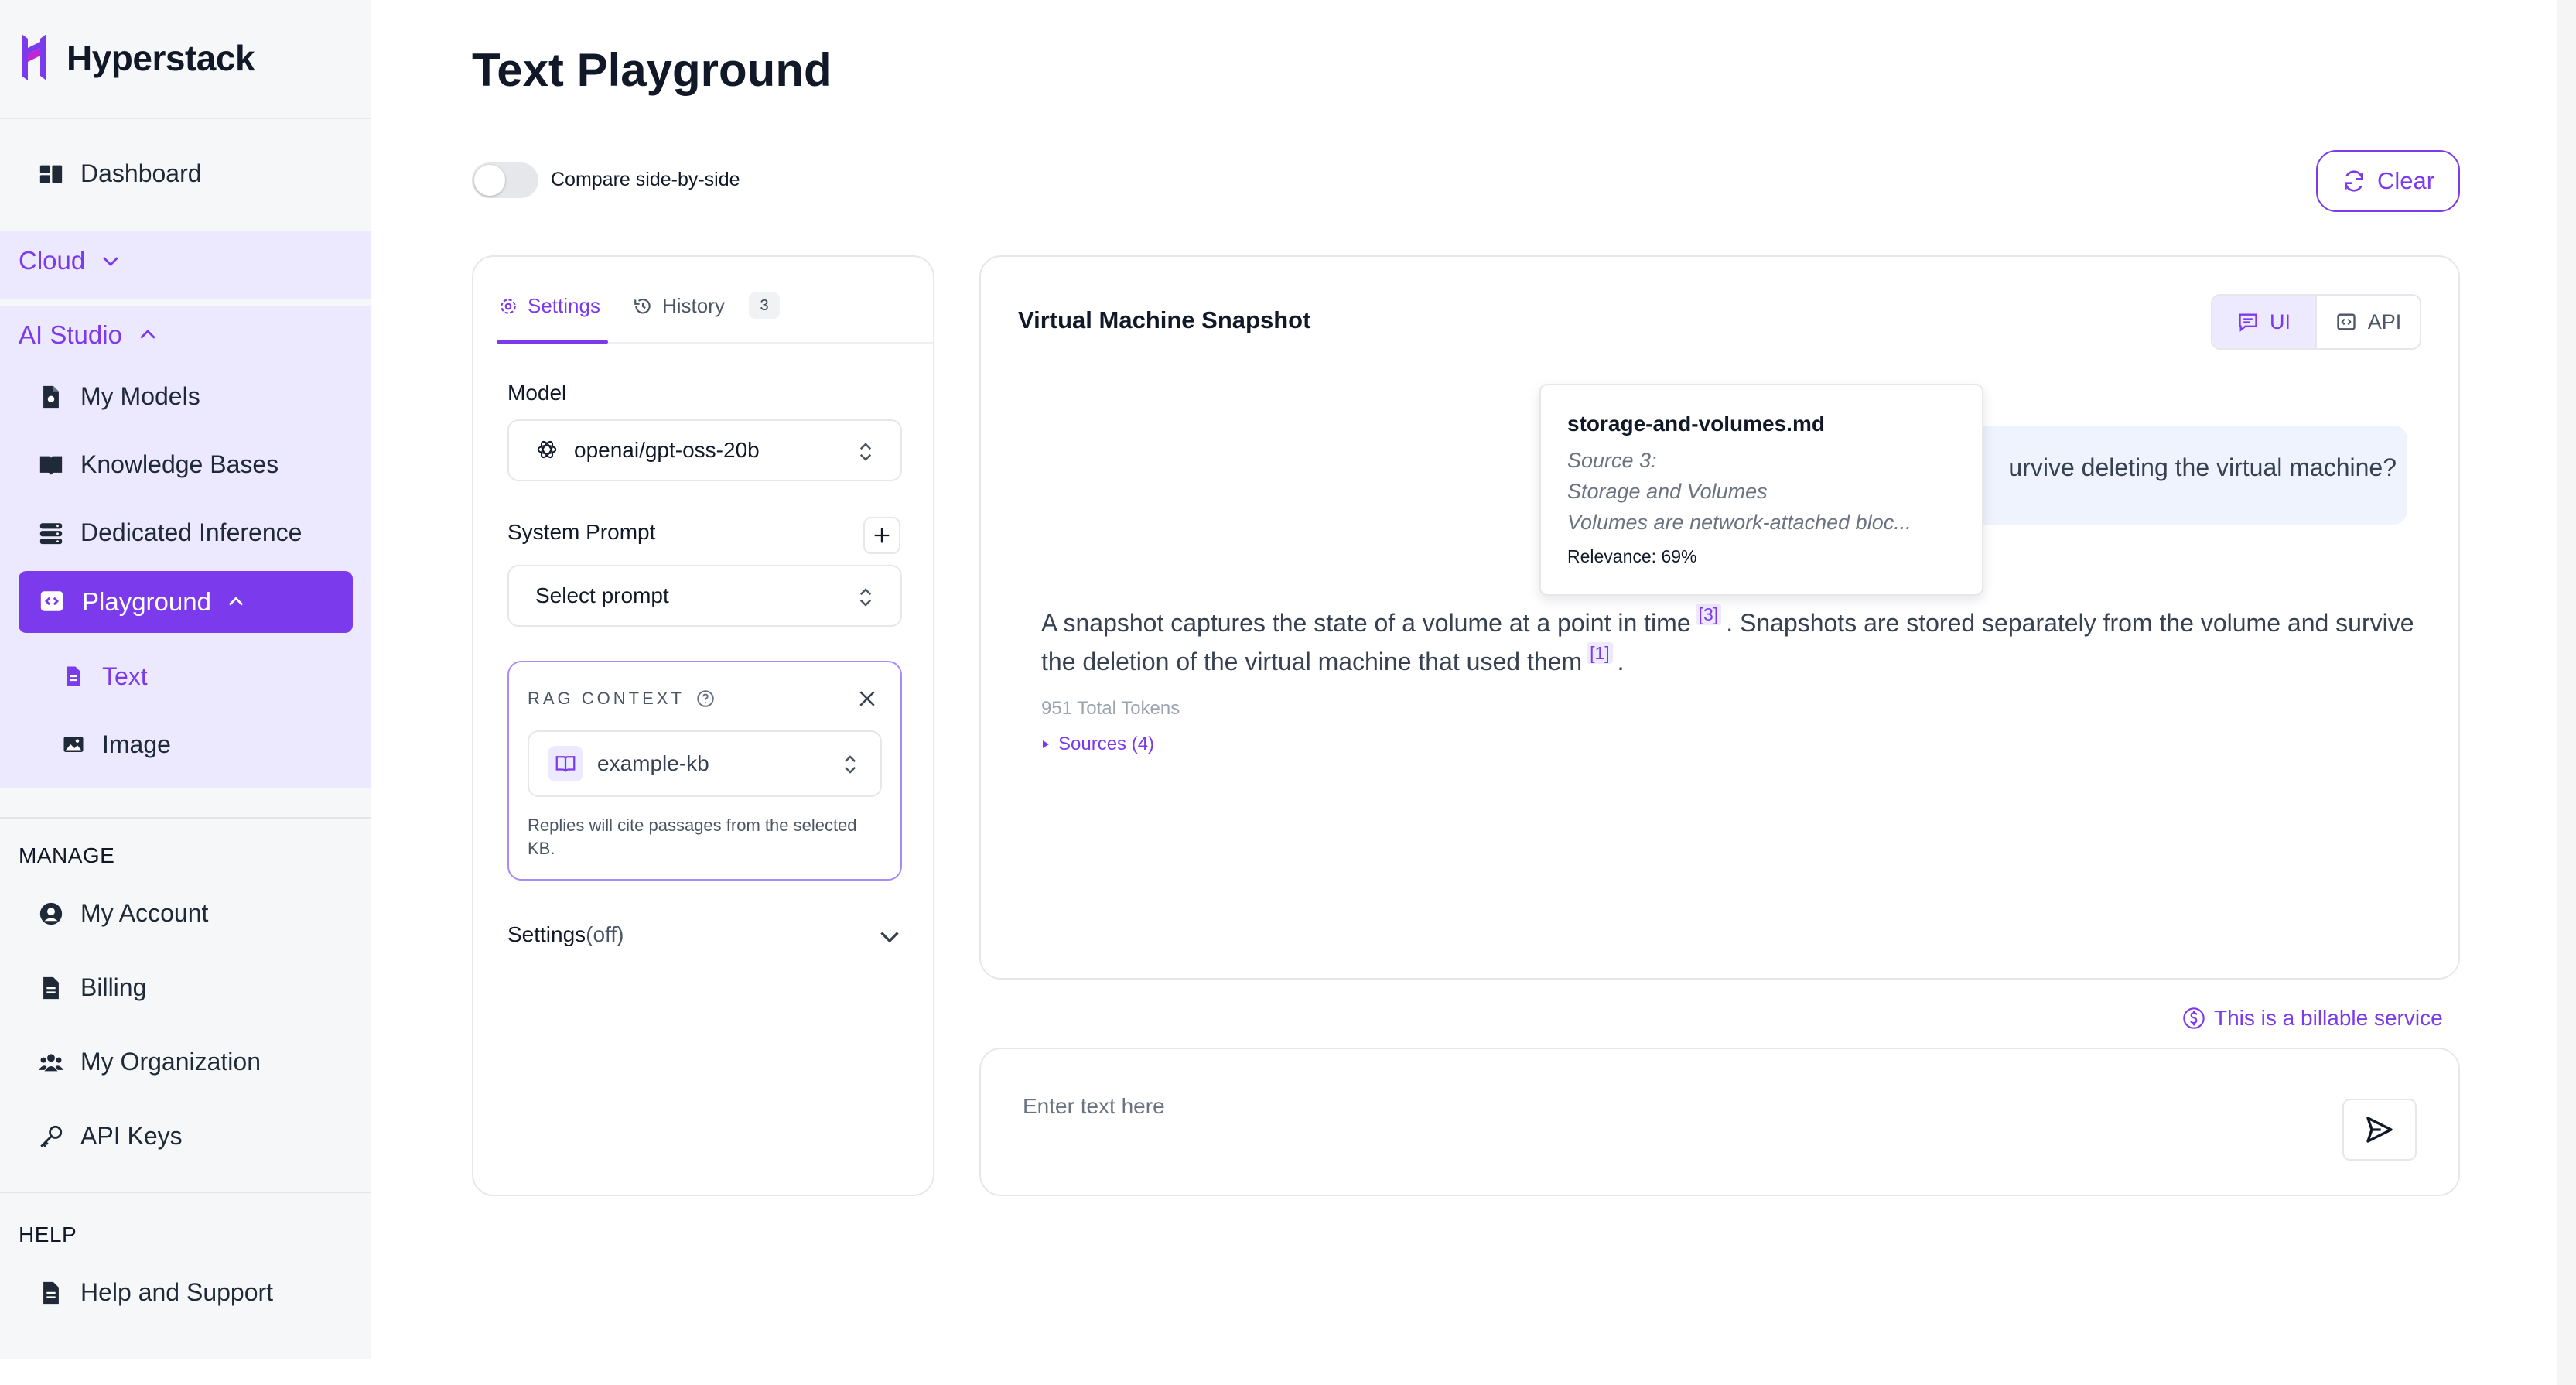 This screenshot has height=1385, width=2576. What do you see at coordinates (2566, 692) in the screenshot?
I see `page-scrollbar` at bounding box center [2566, 692].